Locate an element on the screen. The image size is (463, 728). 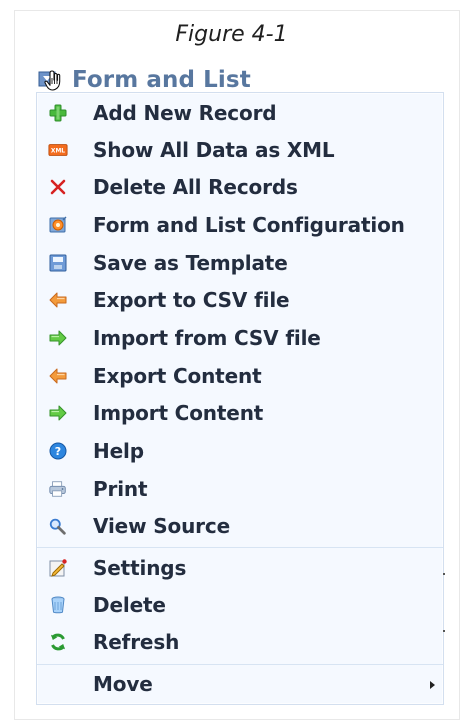
menu-item-label: Import Content is located at coordinates (178, 413).